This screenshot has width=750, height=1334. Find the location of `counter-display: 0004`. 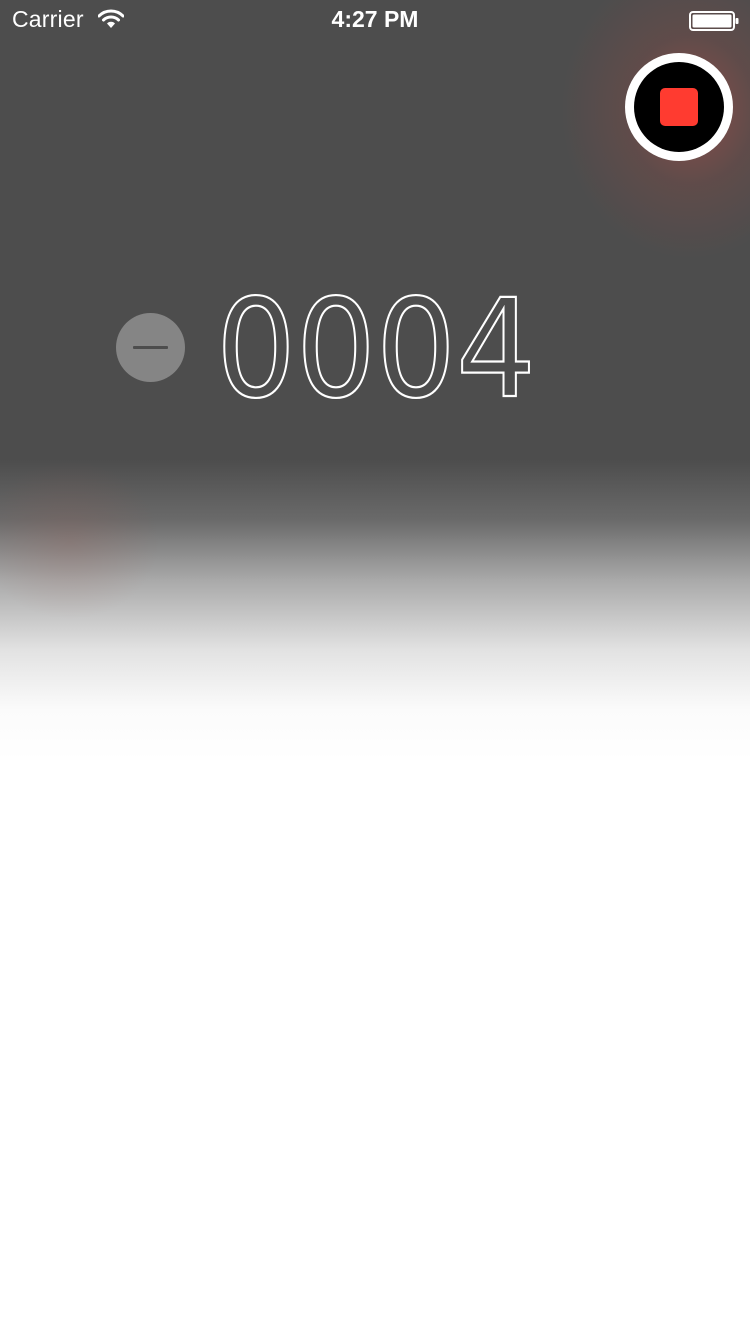

counter-display: 0004 is located at coordinates (376, 348).